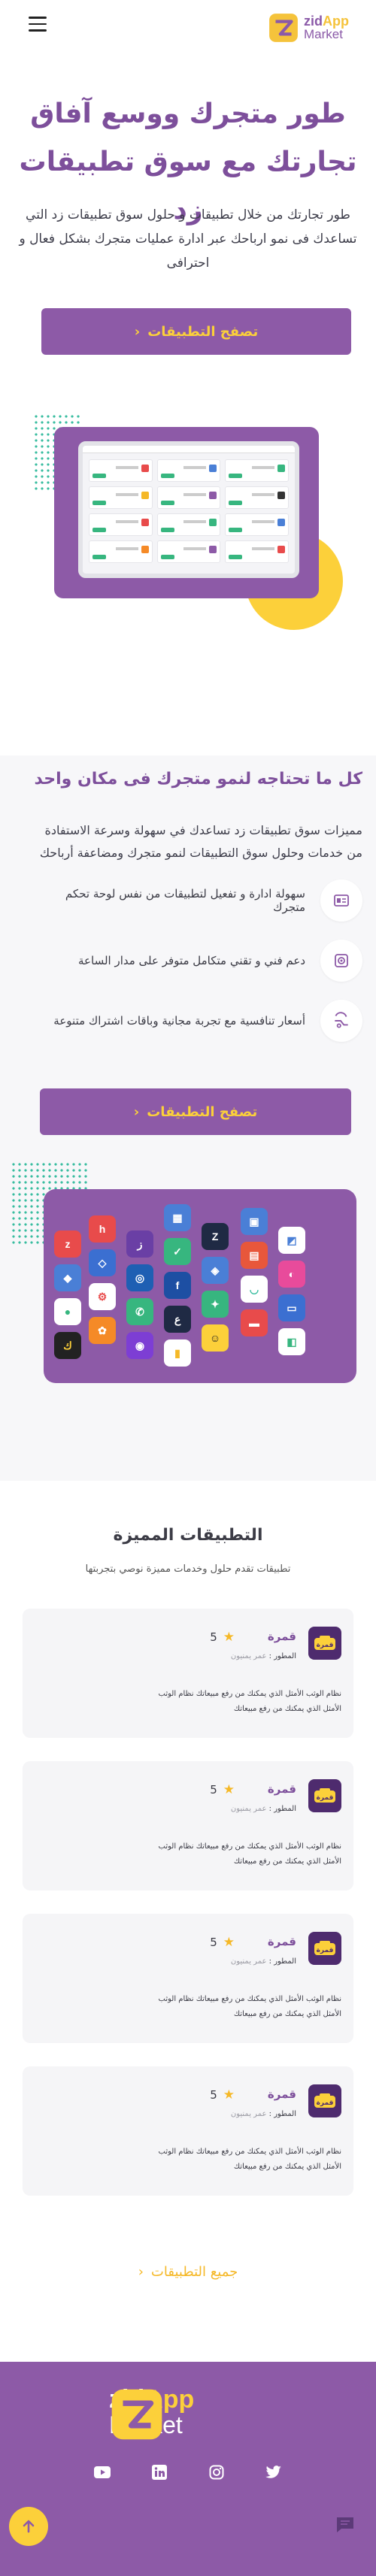 Image resolution: width=376 pixels, height=2576 pixels. I want to click on app-logo-icon: ◐, so click(291, 1274).